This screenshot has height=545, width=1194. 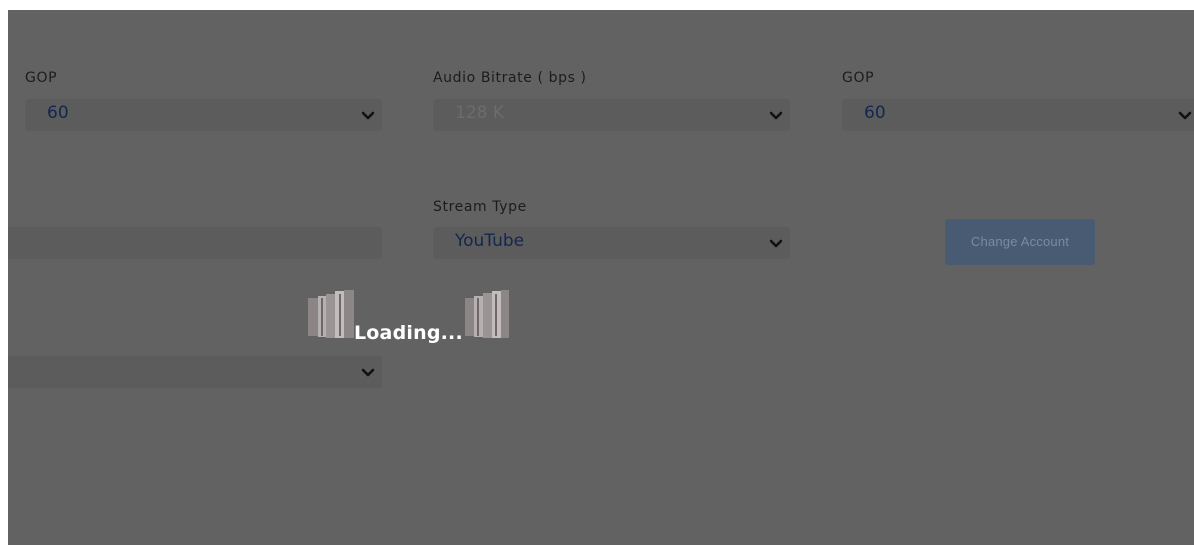 What do you see at coordinates (58, 113) in the screenshot?
I see `left-gop-value: 60` at bounding box center [58, 113].